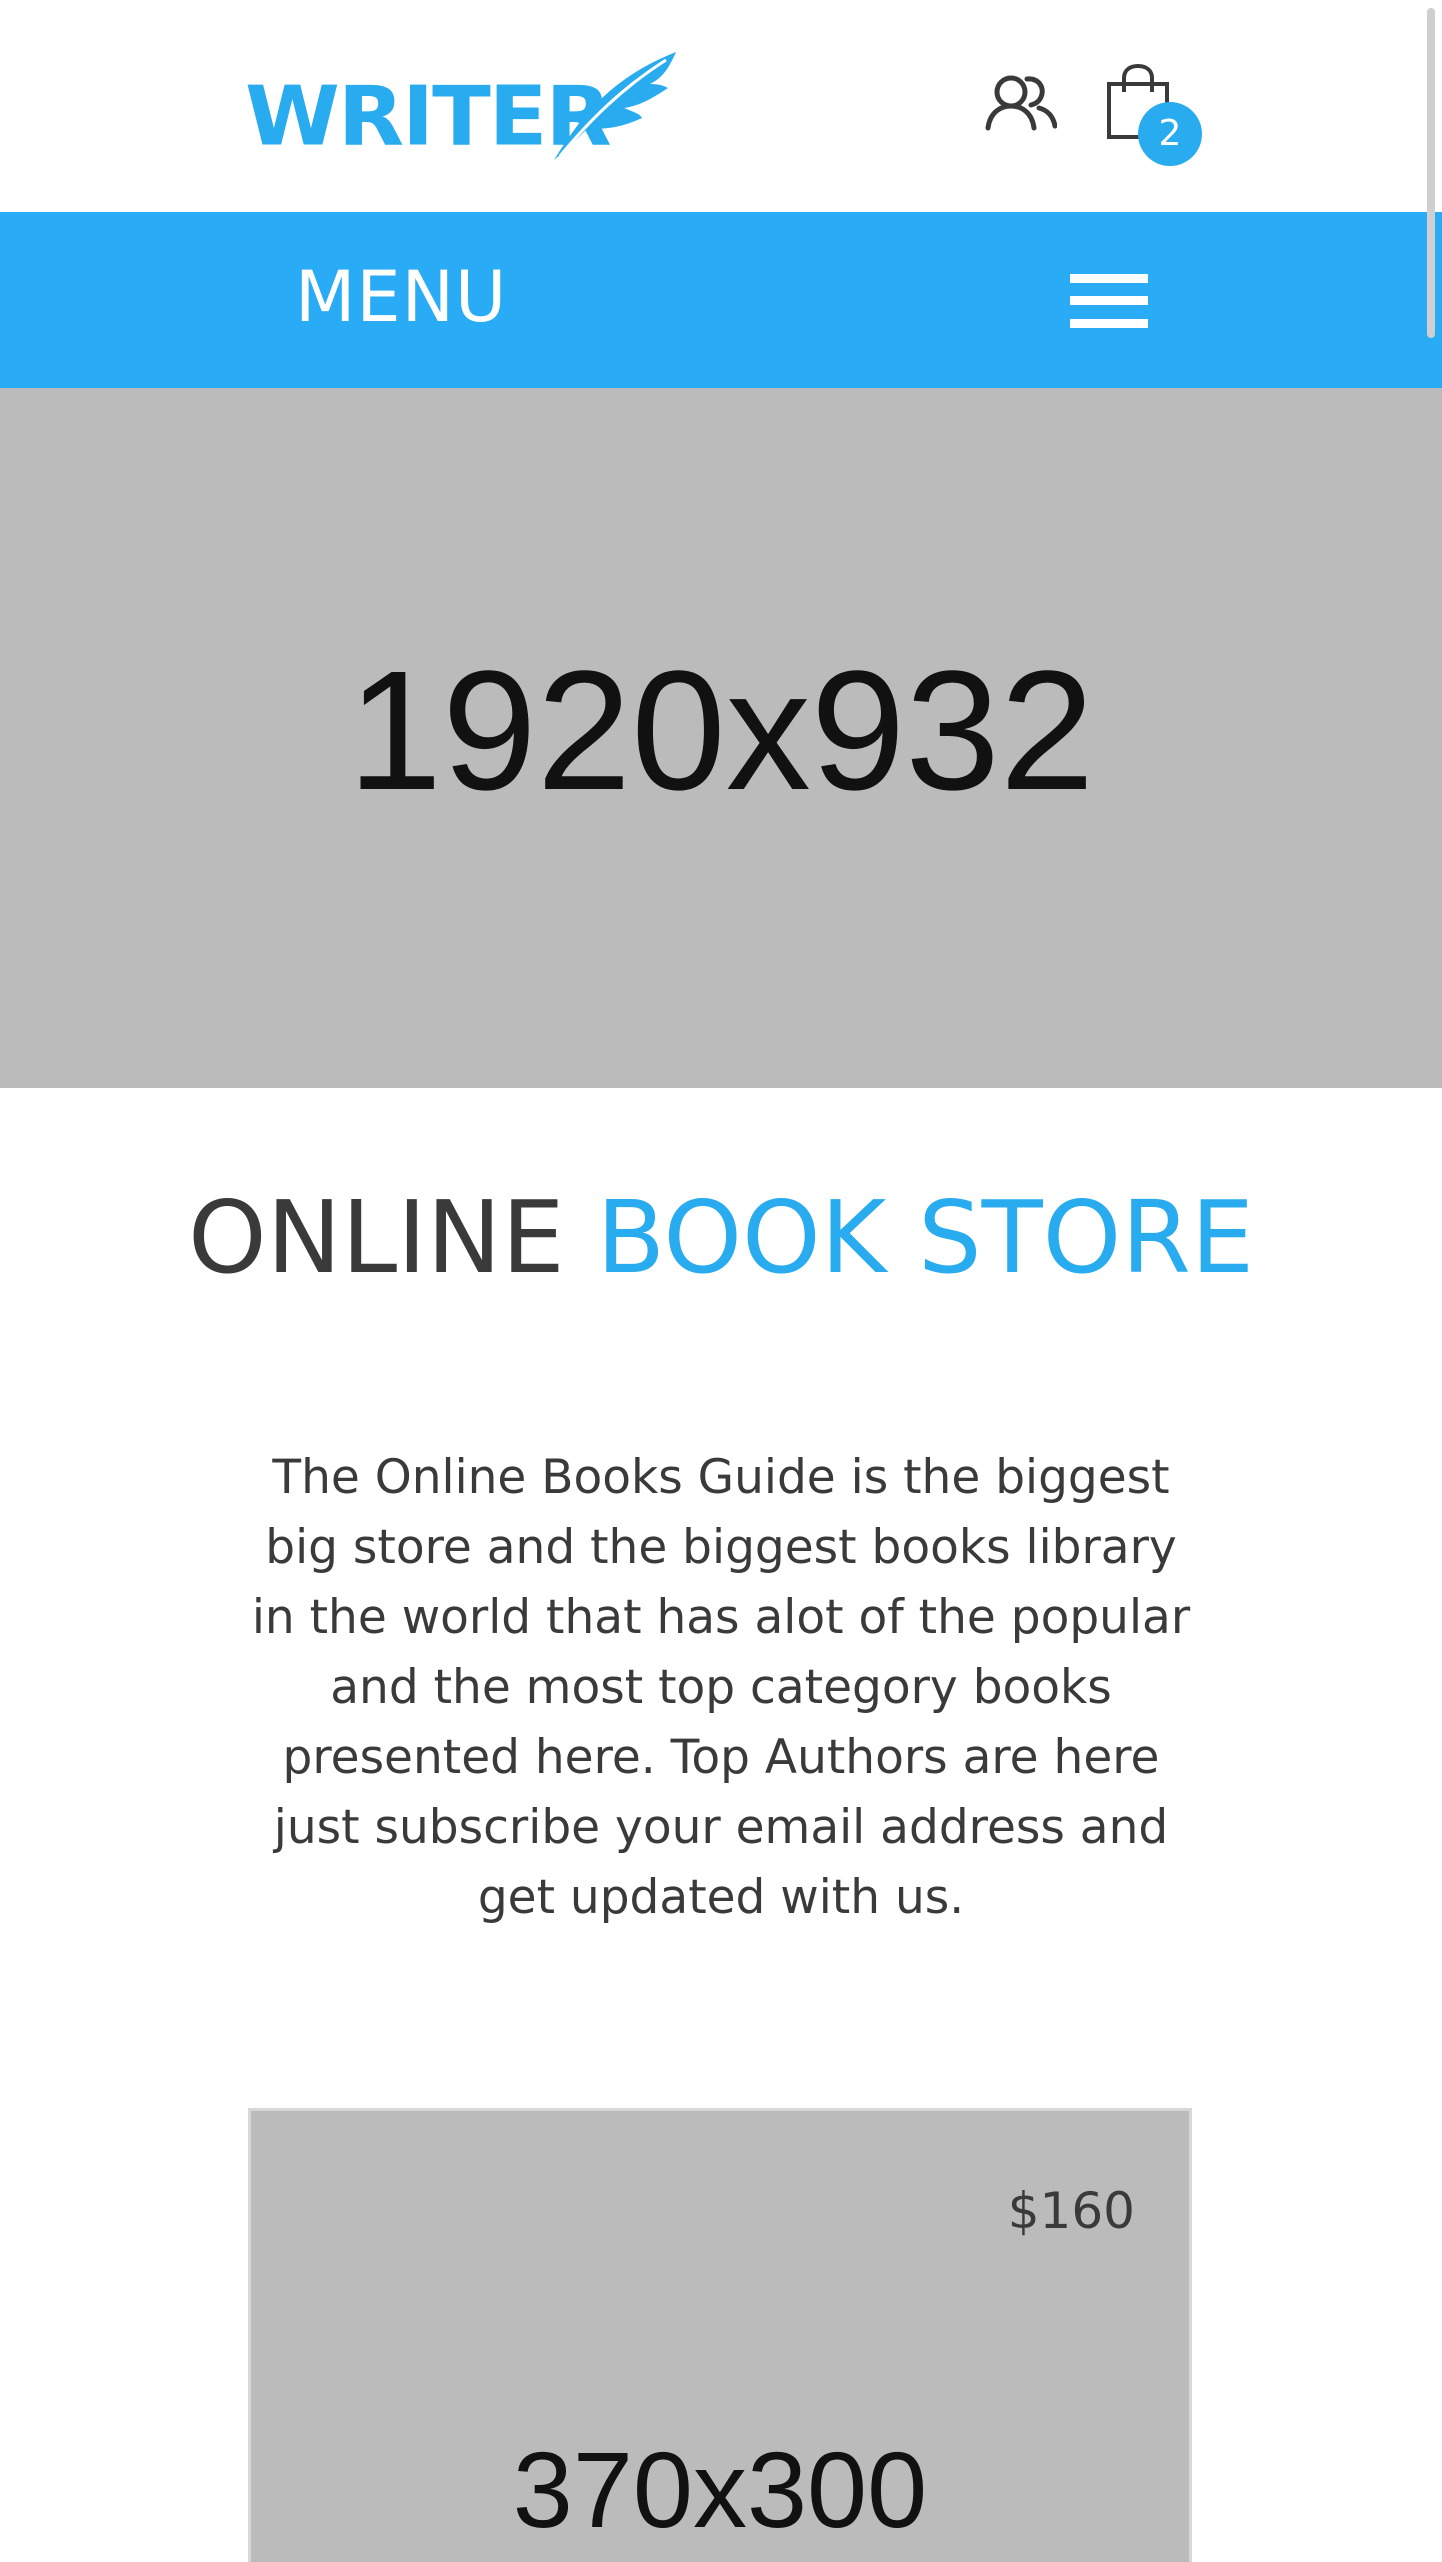  Describe the element at coordinates (460, 105) in the screenshot. I see `site-logo: WRITER` at that location.